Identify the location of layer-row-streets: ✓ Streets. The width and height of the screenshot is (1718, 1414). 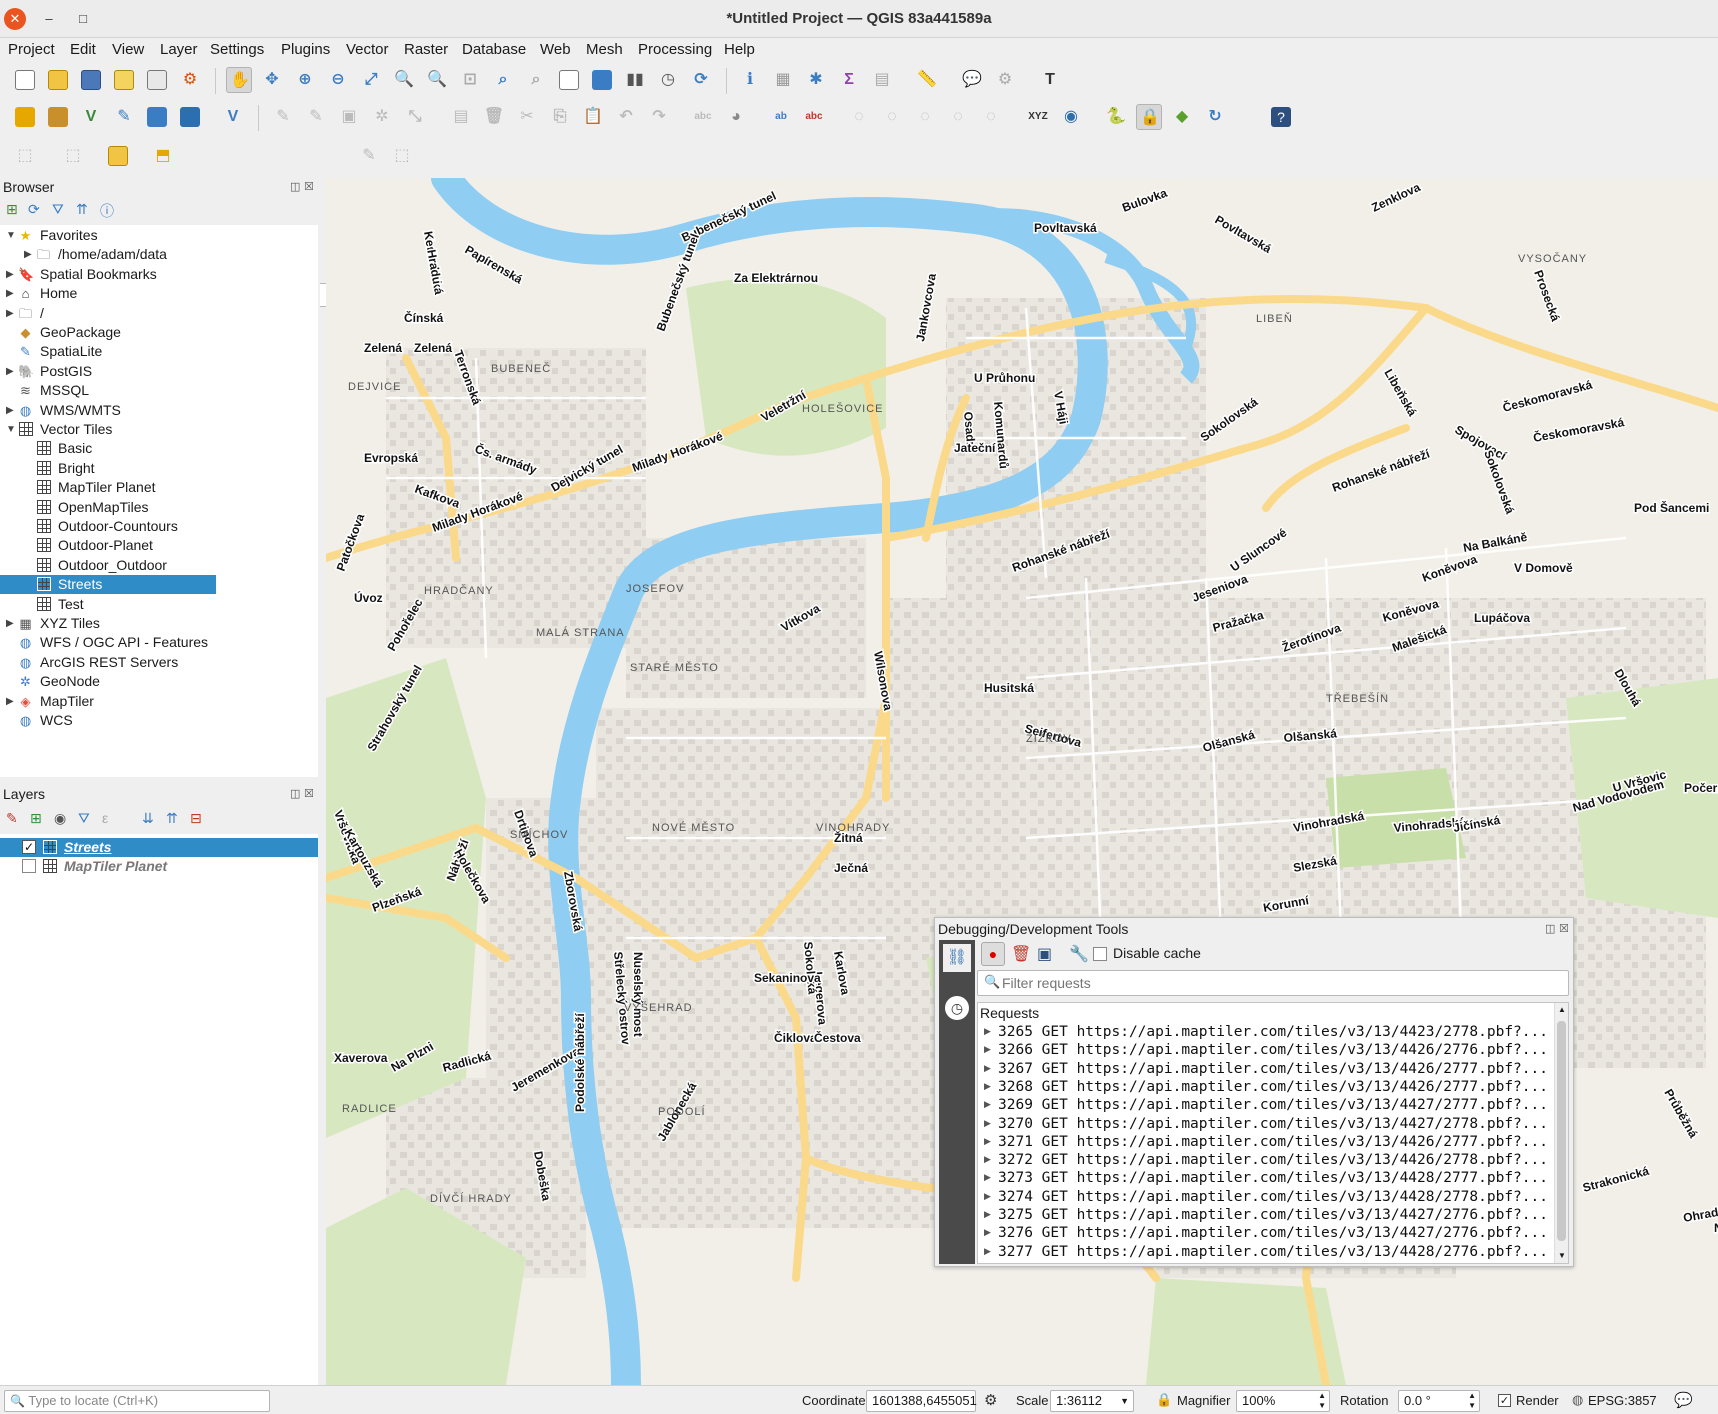
(159, 847).